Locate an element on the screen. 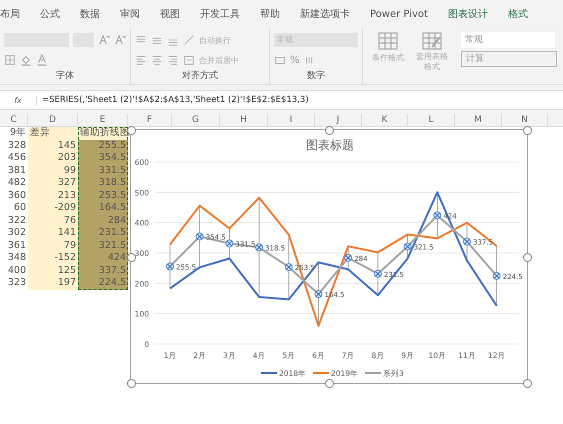  ribbon-tab: 开发工具 is located at coordinates (224, 14).